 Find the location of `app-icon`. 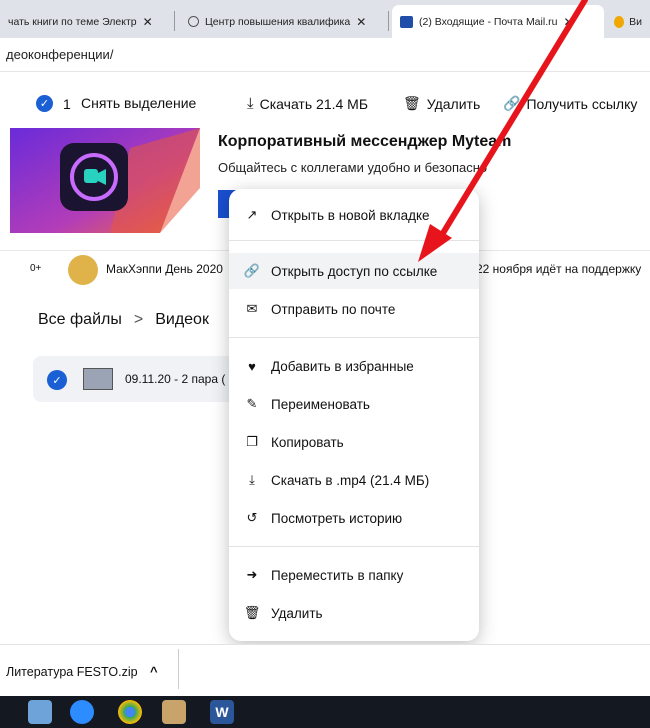

app-icon is located at coordinates (40, 712).